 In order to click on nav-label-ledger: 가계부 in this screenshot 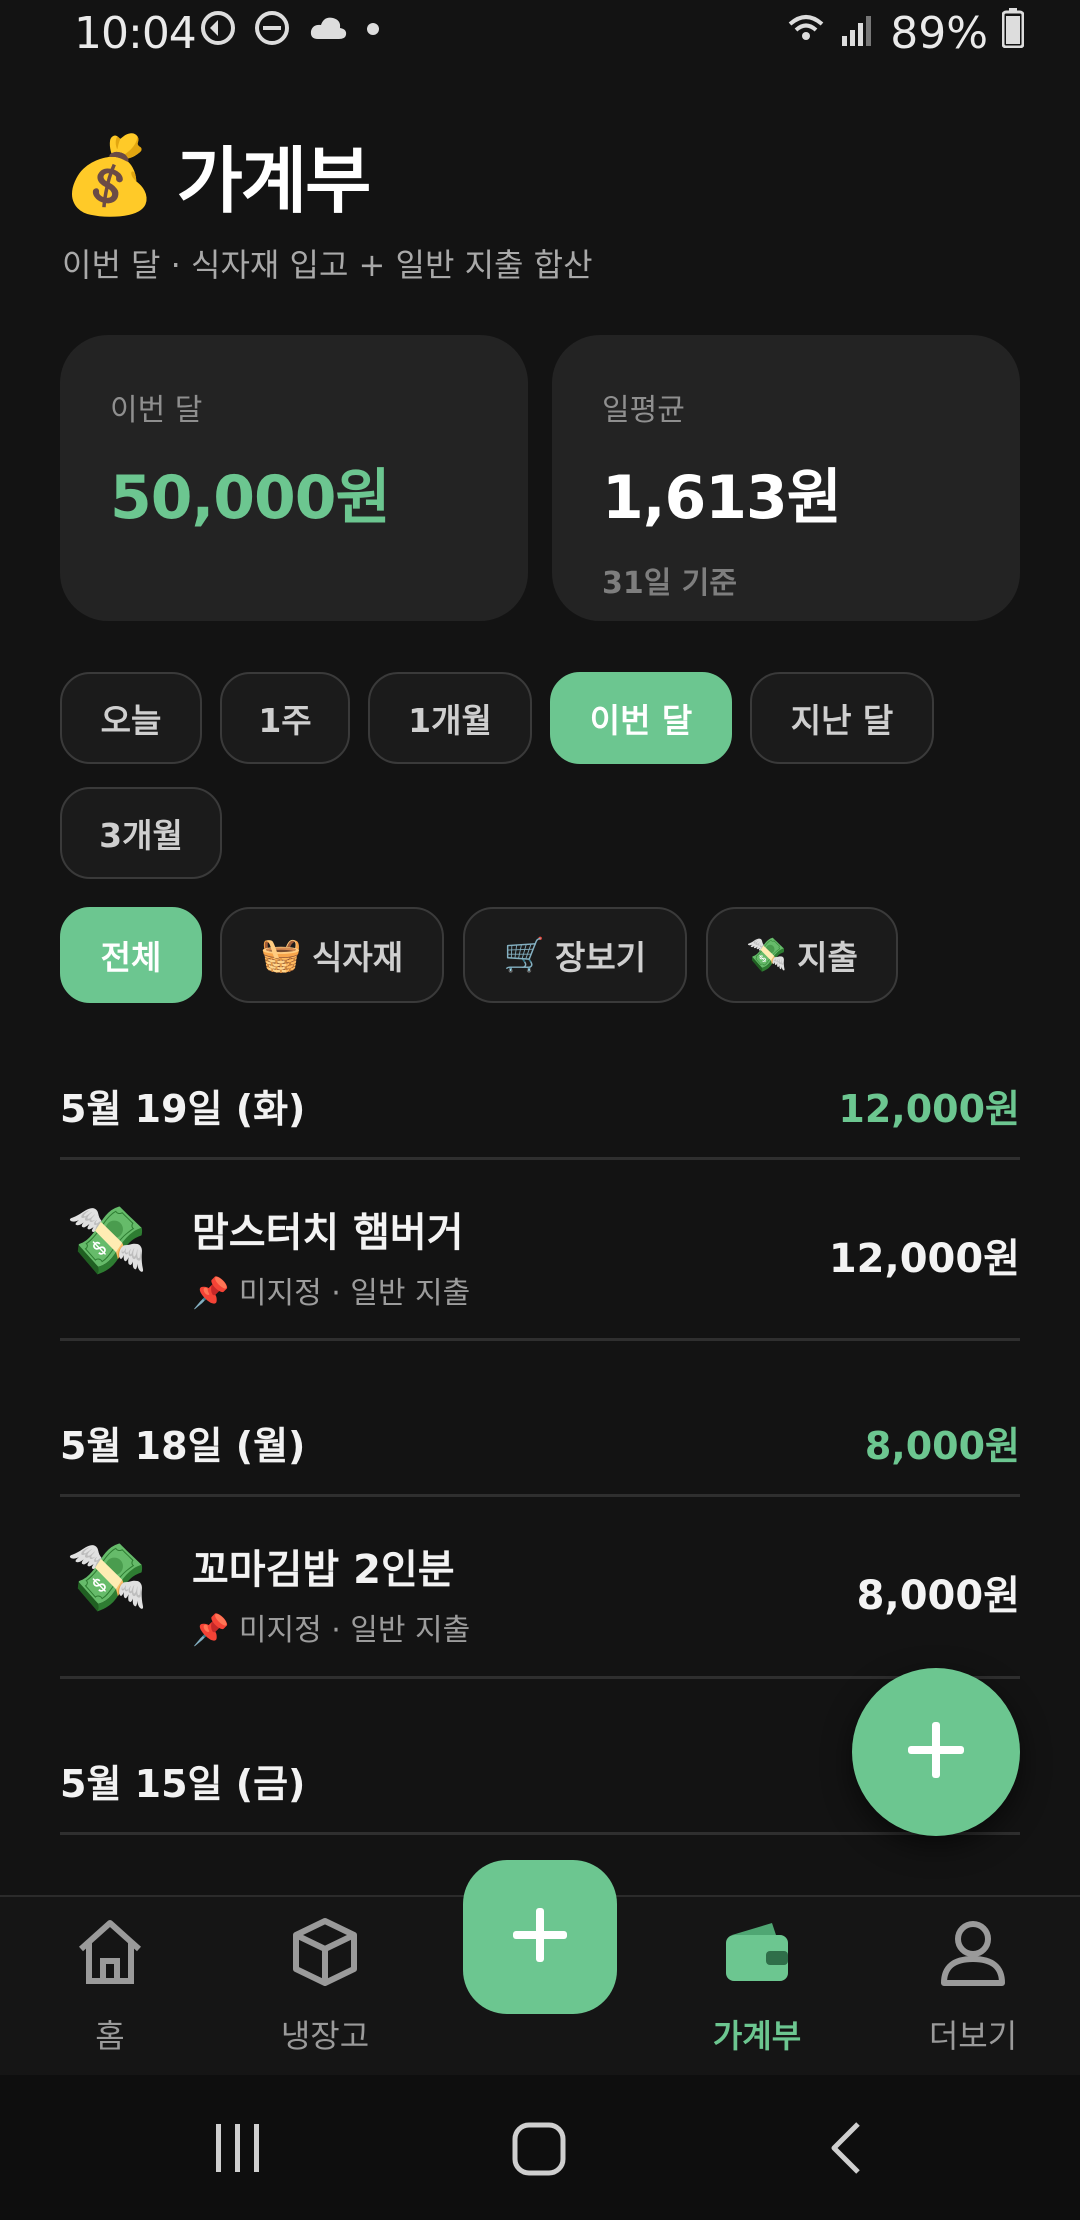, I will do `click(757, 2036)`.